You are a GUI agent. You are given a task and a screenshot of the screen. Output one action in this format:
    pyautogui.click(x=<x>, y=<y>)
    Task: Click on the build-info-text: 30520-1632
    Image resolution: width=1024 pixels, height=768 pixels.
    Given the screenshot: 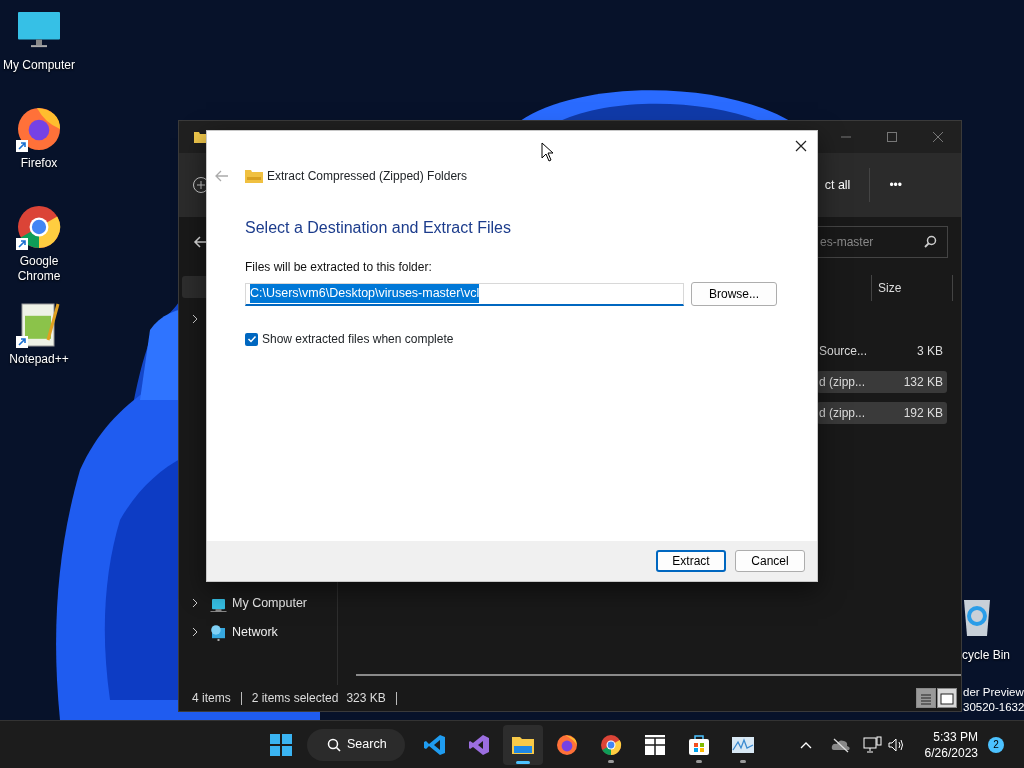 What is the action you would take?
    pyautogui.click(x=993, y=707)
    